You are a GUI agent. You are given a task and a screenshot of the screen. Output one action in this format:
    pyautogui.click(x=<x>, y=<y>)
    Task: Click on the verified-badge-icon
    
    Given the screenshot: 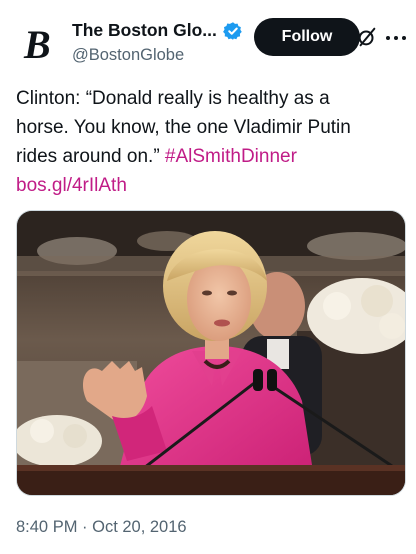 What is the action you would take?
    pyautogui.click(x=232, y=30)
    